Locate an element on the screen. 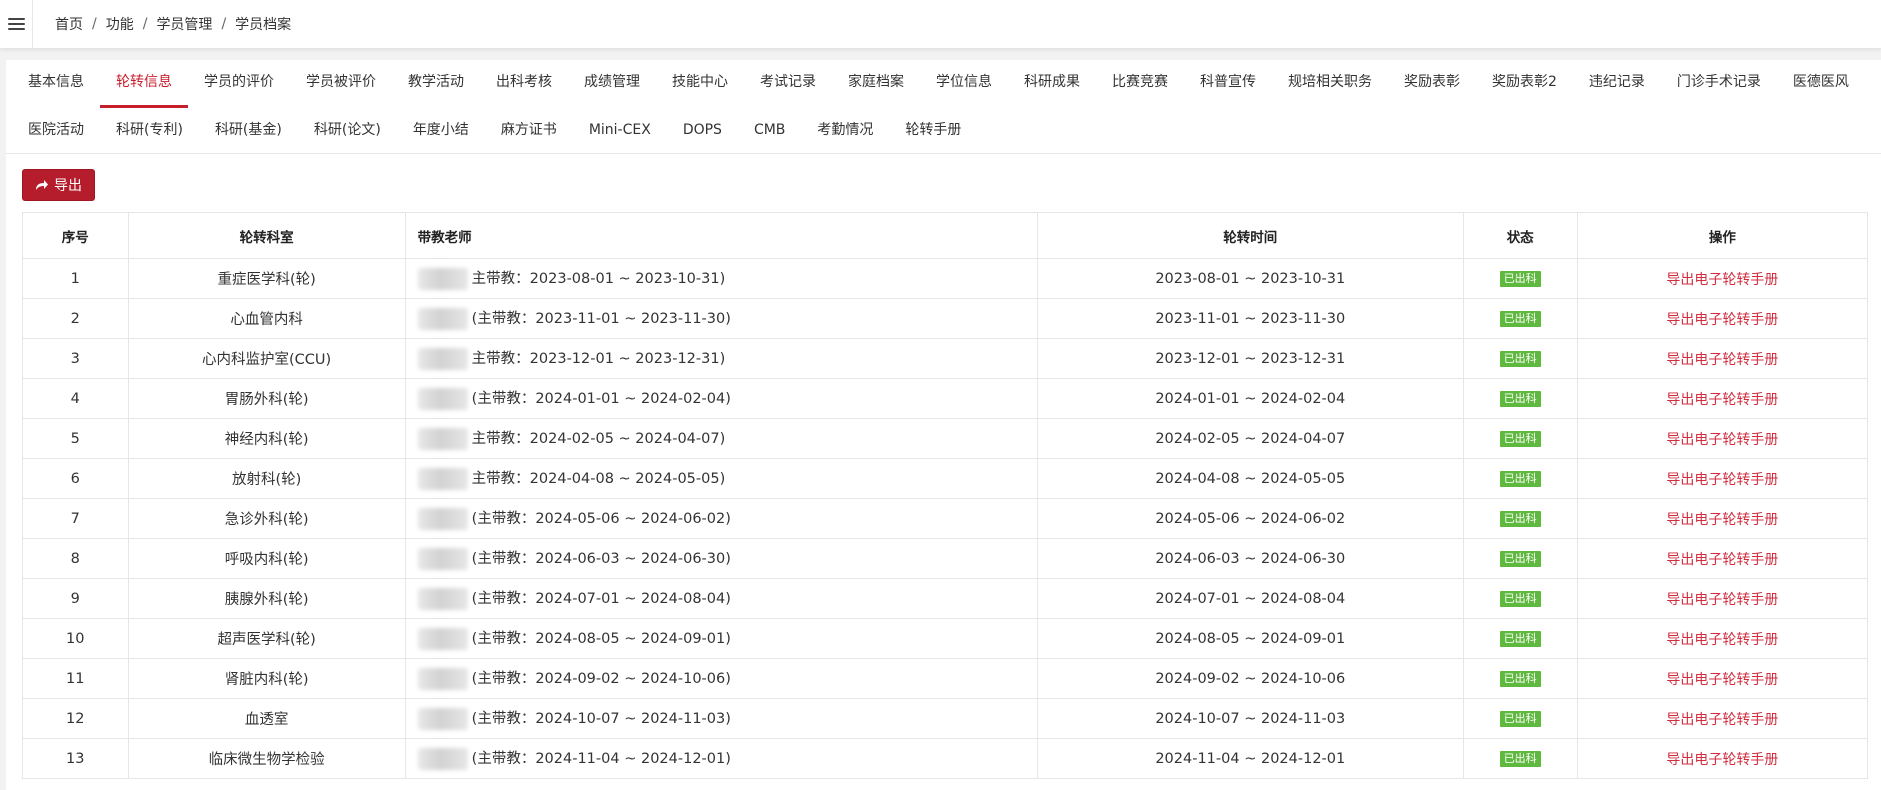 Image resolution: width=1881 pixels, height=790 pixels. cell-teacher: (主带教：2024-09-02 ~ 2024-10-06) is located at coordinates (721, 678).